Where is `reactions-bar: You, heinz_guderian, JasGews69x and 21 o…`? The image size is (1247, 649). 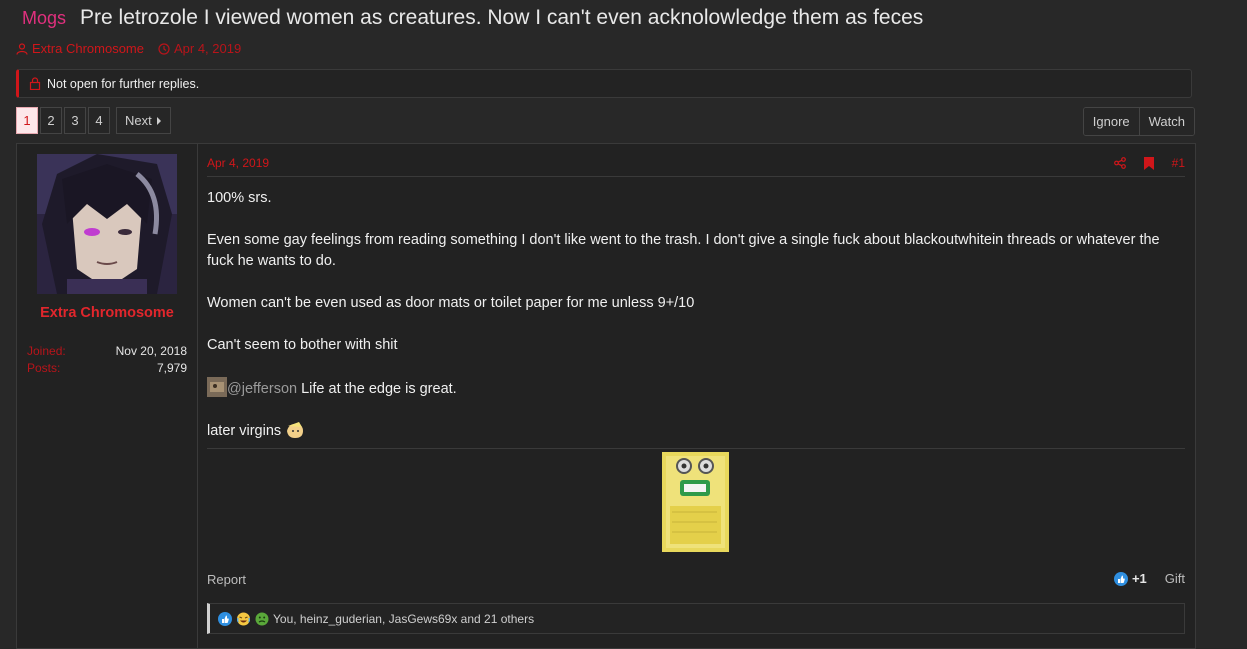
reactions-bar: You, heinz_guderian, JasGews69x and 21 o… is located at coordinates (696, 618).